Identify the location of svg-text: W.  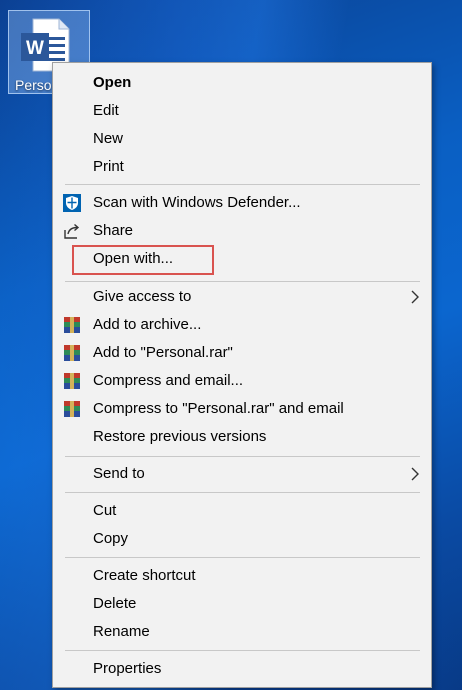
(35, 48).